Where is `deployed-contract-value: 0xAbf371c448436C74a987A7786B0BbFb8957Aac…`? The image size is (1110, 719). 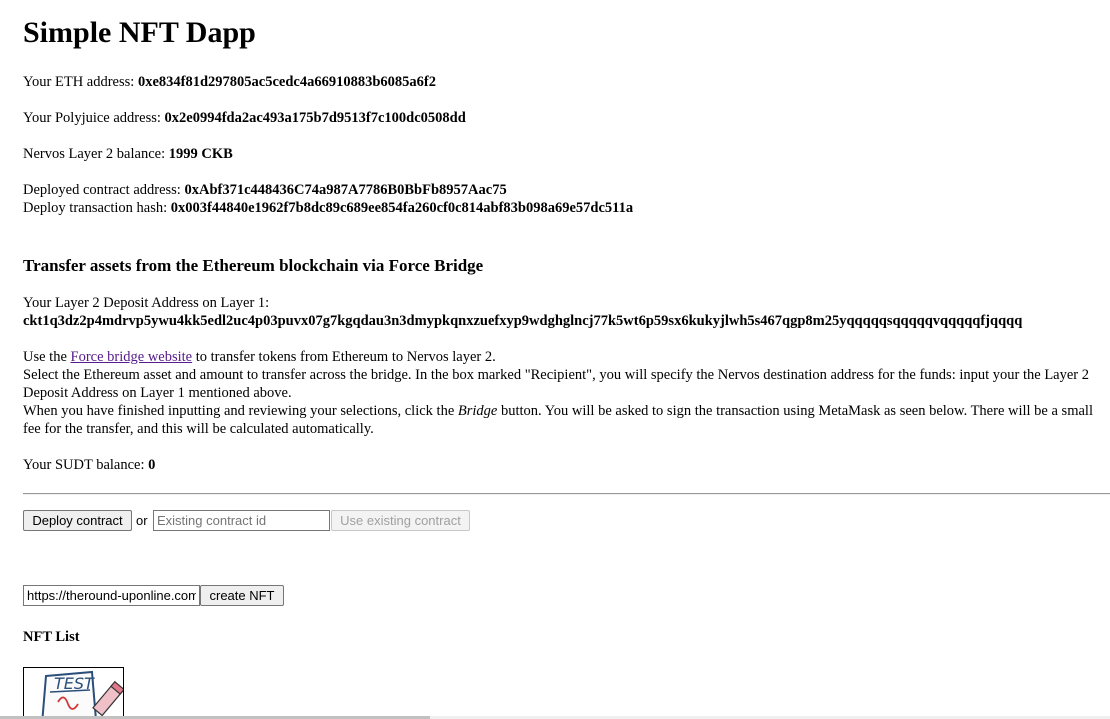
deployed-contract-value: 0xAbf371c448436C74a987A7786B0BbFb8957Aac… is located at coordinates (345, 190).